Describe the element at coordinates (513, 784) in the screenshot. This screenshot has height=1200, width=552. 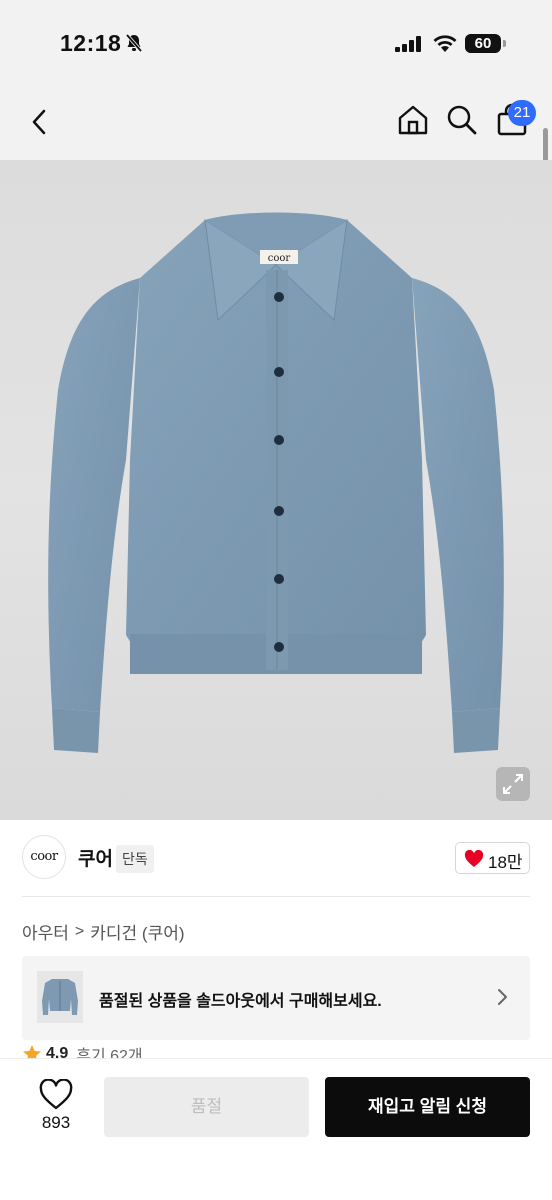
I see `expand-image-icon` at that location.